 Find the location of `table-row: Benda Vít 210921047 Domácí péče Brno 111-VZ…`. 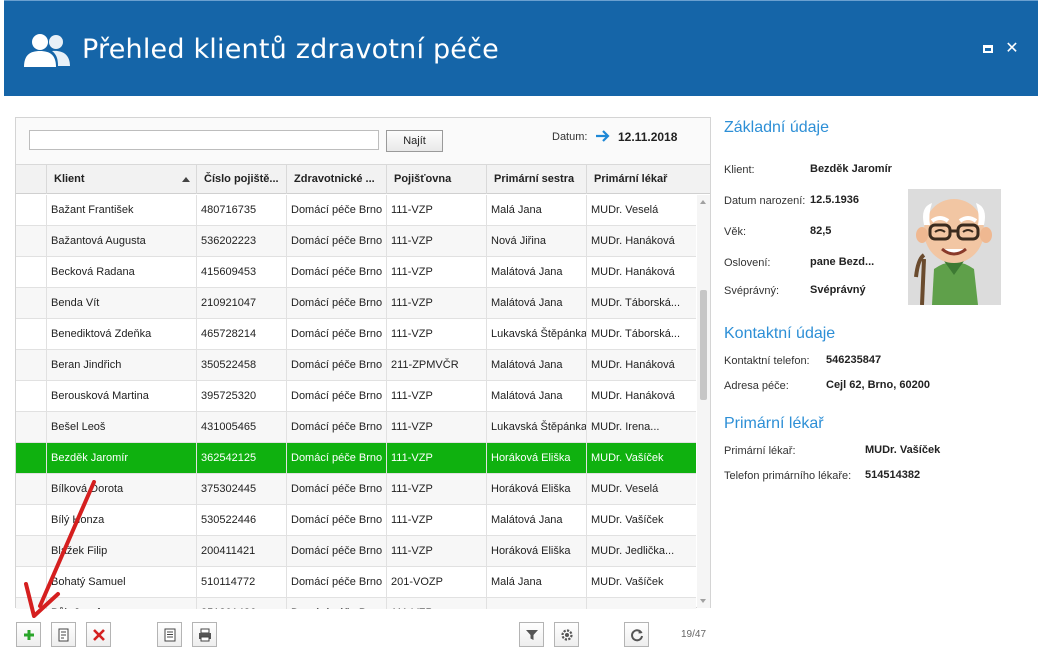

table-row: Benda Vít 210921047 Domácí péče Brno 111-VZ… is located at coordinates (356, 303).